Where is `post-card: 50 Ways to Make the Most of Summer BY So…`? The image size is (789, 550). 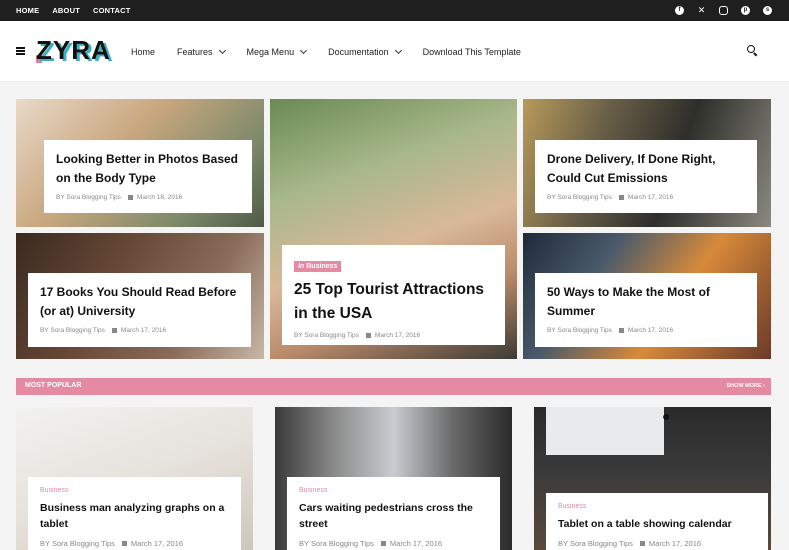
post-card: 50 Ways to Make the Most of Summer BY So… is located at coordinates (646, 310).